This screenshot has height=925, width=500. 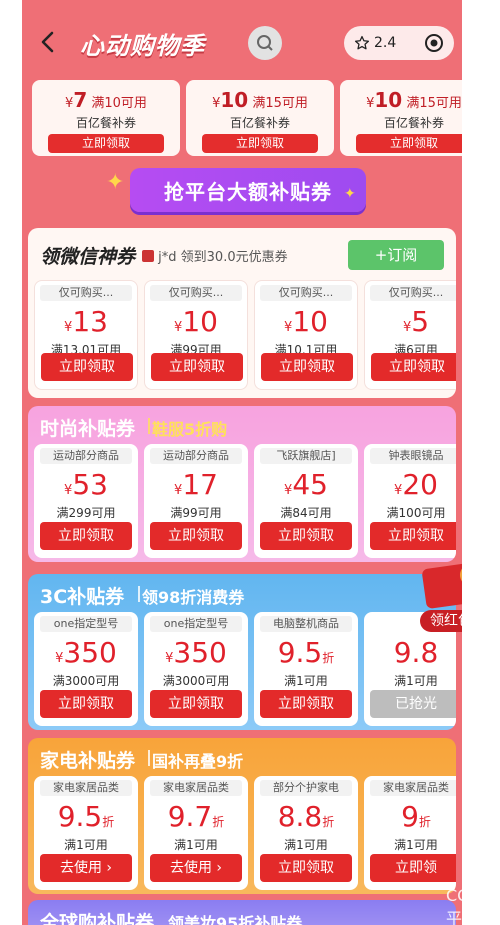 I want to click on sold-out-button: 已抢光, so click(x=413, y=704).